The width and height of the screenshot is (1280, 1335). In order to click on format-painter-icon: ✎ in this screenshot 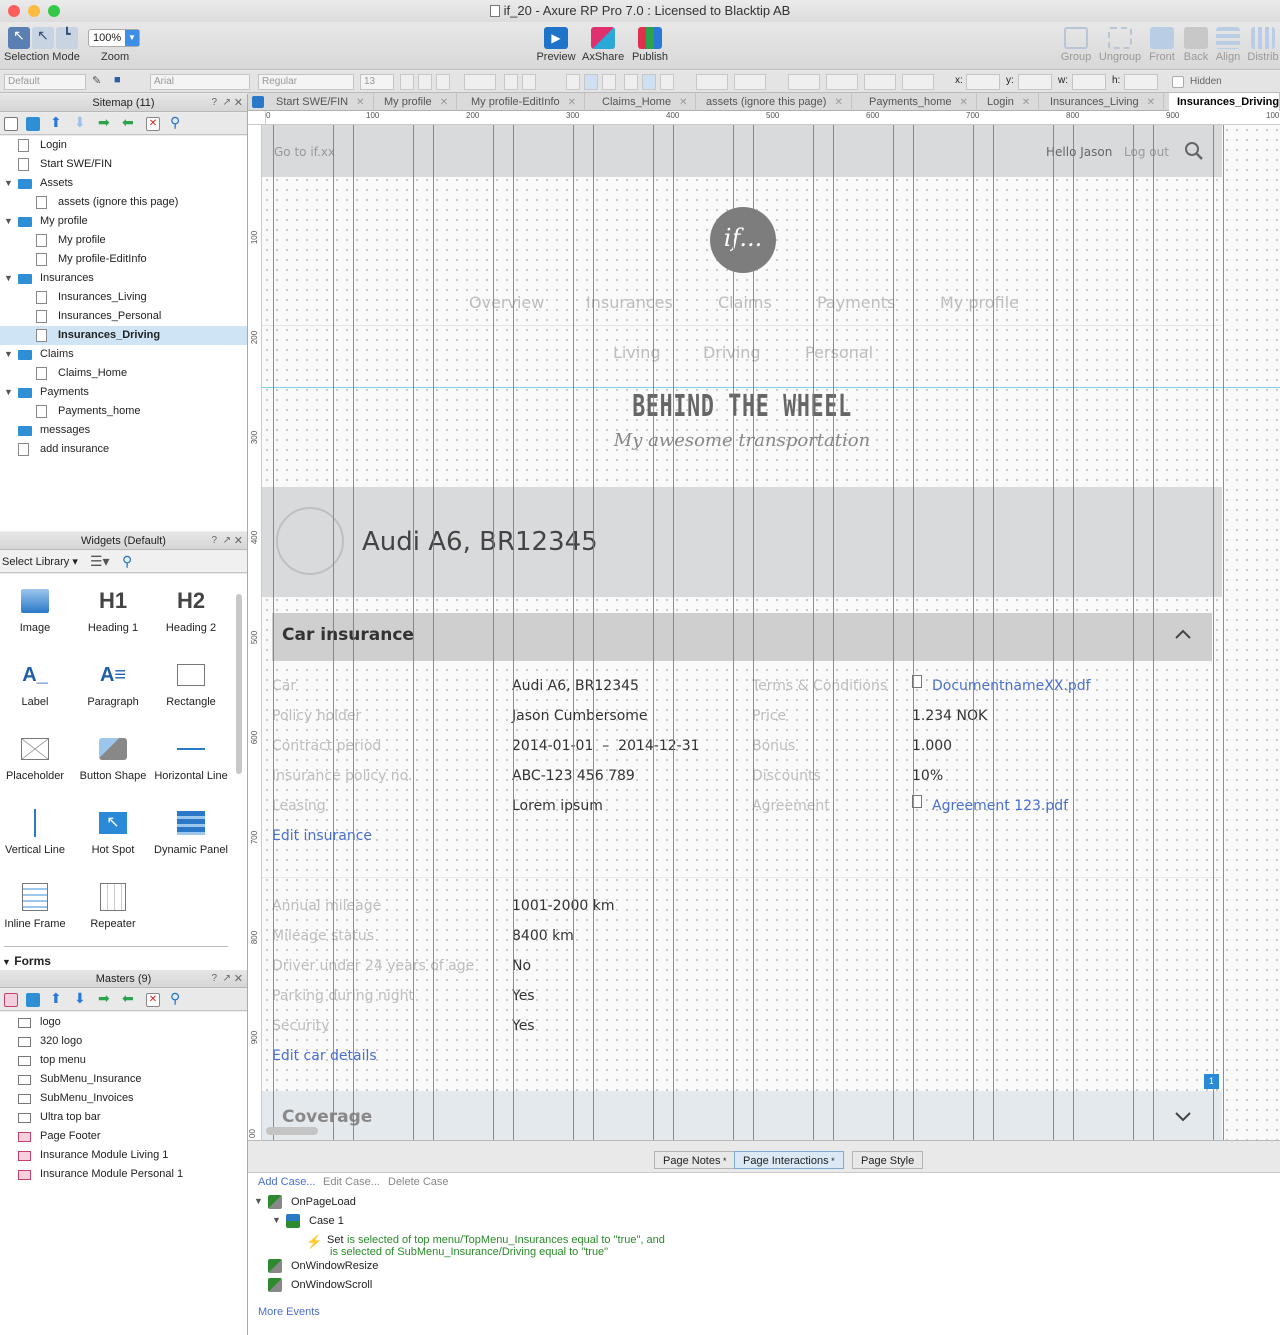, I will do `click(99, 82)`.